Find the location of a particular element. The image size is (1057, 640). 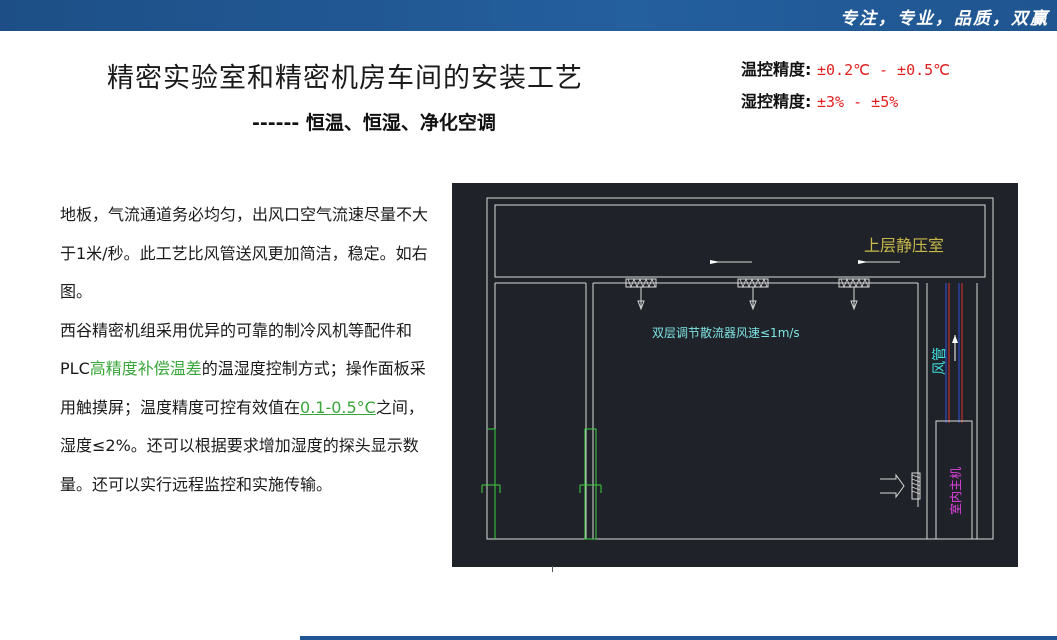

spec-label: 湿控精度: is located at coordinates (776, 101).